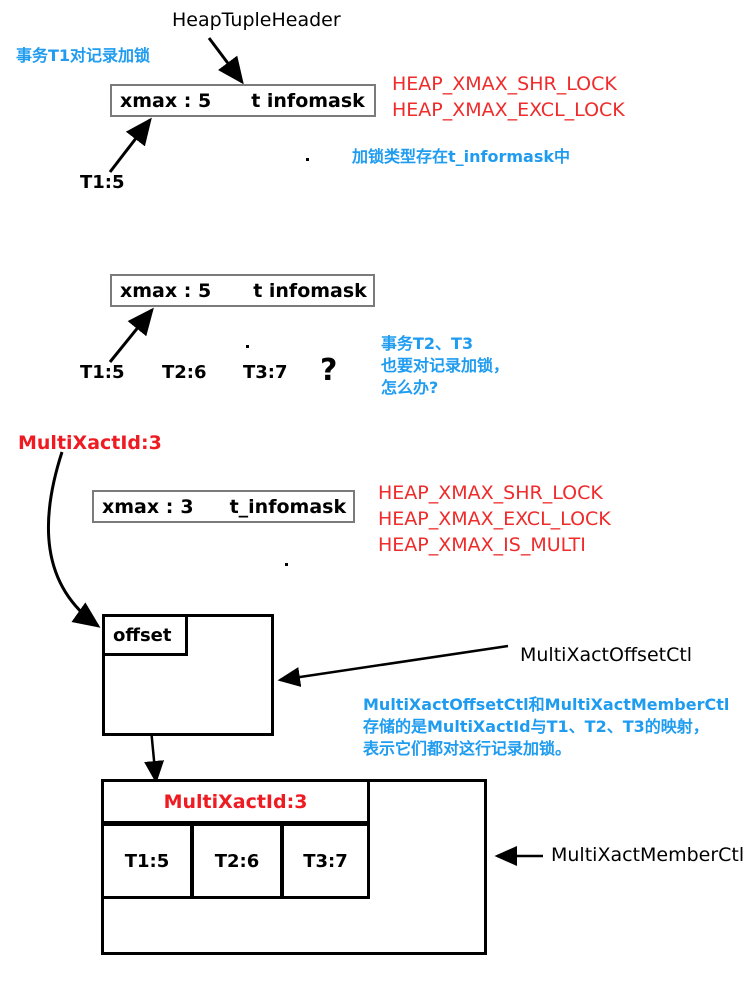 Image resolution: width=751 pixels, height=990 pixels. Describe the element at coordinates (308, 100) in the screenshot. I see `box1-infomask-label: t infomask` at that location.